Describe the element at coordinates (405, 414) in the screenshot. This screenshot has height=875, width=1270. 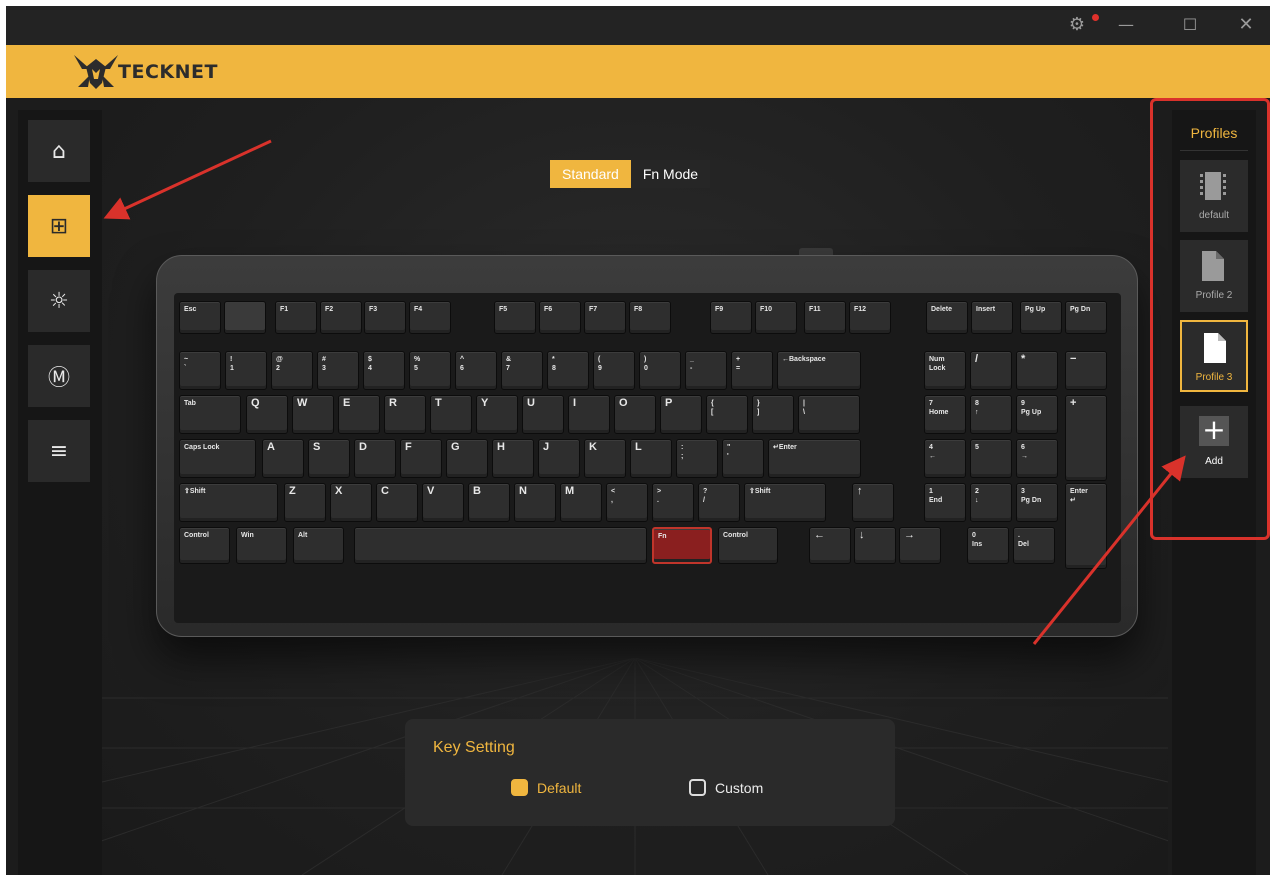
I see `key-r: R` at that location.